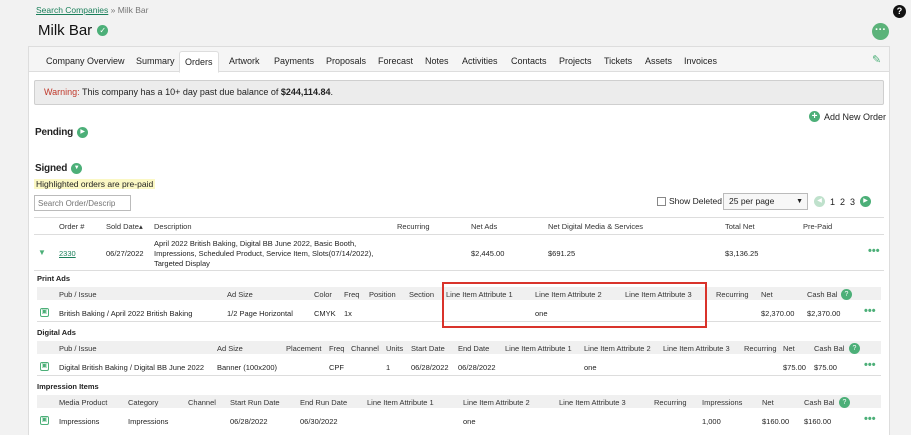 The height and width of the screenshot is (435, 911). I want to click on page-2: 2, so click(842, 202).